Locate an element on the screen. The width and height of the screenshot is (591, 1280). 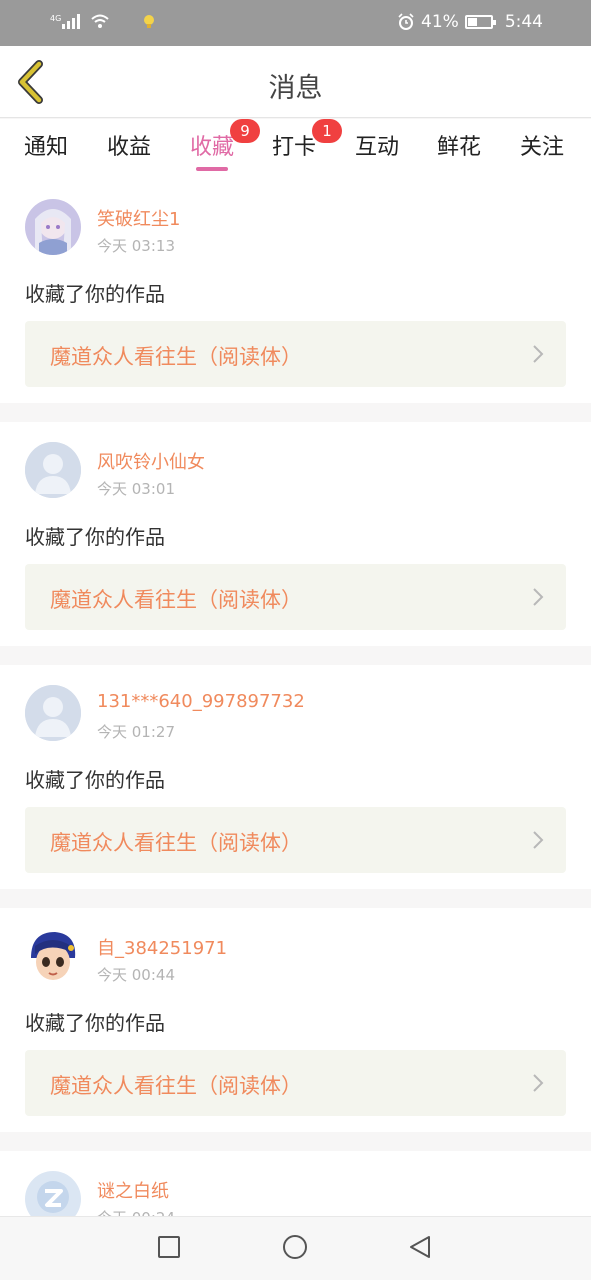
circle-icon is located at coordinates (295, 1248).